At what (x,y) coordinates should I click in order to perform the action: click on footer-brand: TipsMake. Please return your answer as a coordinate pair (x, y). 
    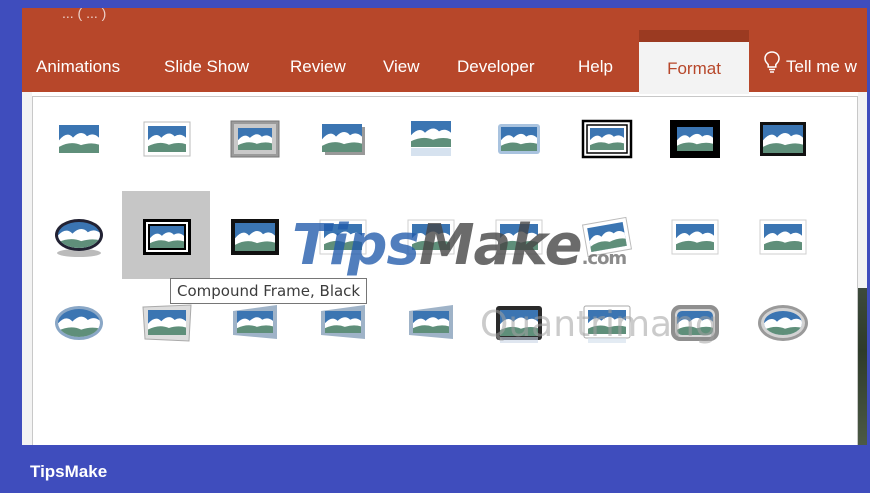
    Looking at the image, I should click on (69, 471).